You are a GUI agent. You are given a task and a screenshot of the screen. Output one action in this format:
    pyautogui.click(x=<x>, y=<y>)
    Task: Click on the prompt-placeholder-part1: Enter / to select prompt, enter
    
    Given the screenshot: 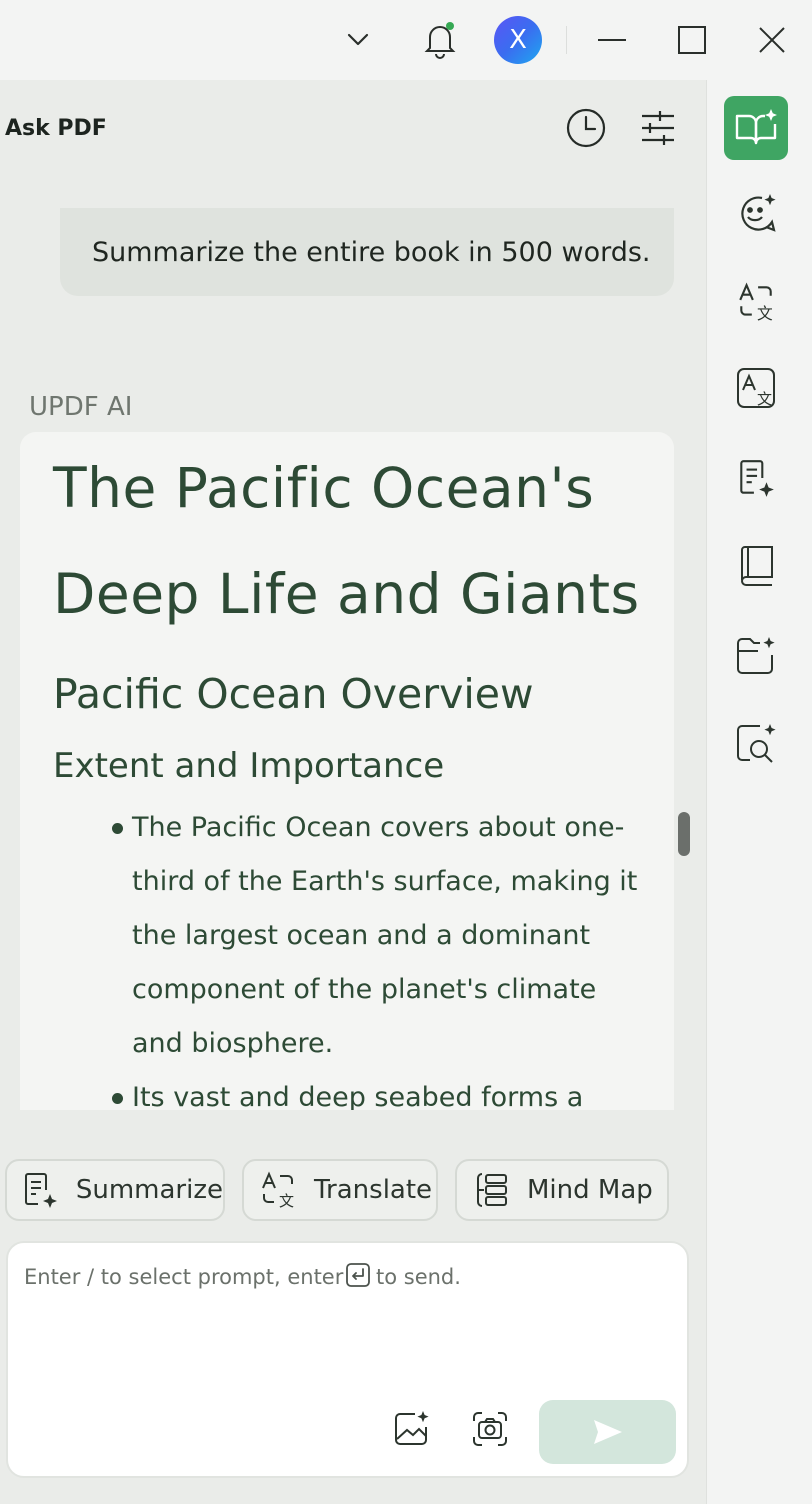 What is the action you would take?
    pyautogui.click(x=184, y=1277)
    